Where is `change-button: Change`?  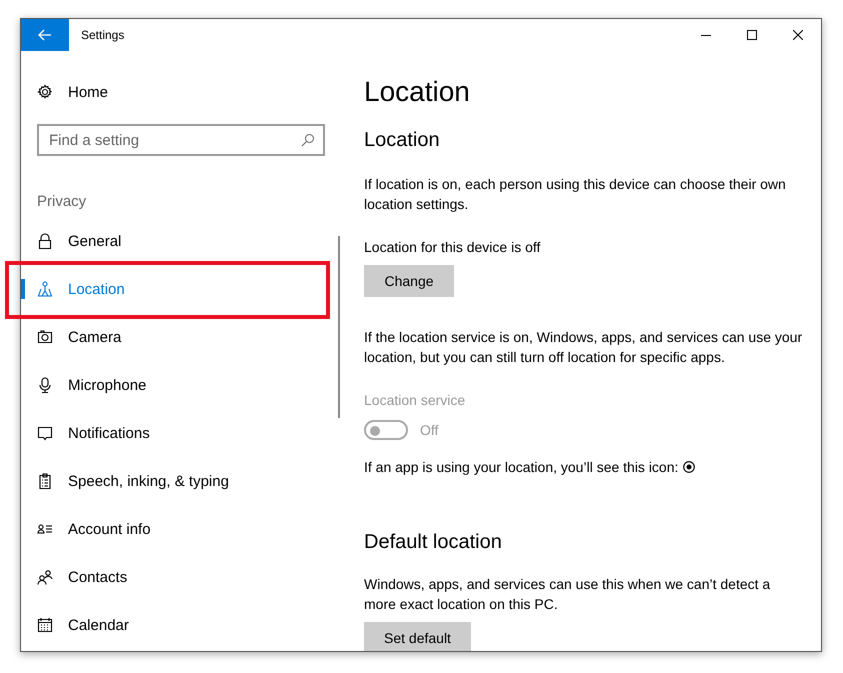 change-button: Change is located at coordinates (409, 281).